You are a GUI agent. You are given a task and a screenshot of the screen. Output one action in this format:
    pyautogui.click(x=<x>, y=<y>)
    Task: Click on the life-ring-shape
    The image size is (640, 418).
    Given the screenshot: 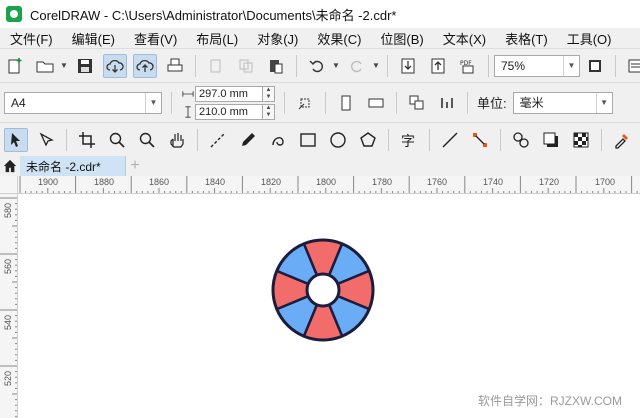 What is the action you would take?
    pyautogui.click(x=323, y=290)
    